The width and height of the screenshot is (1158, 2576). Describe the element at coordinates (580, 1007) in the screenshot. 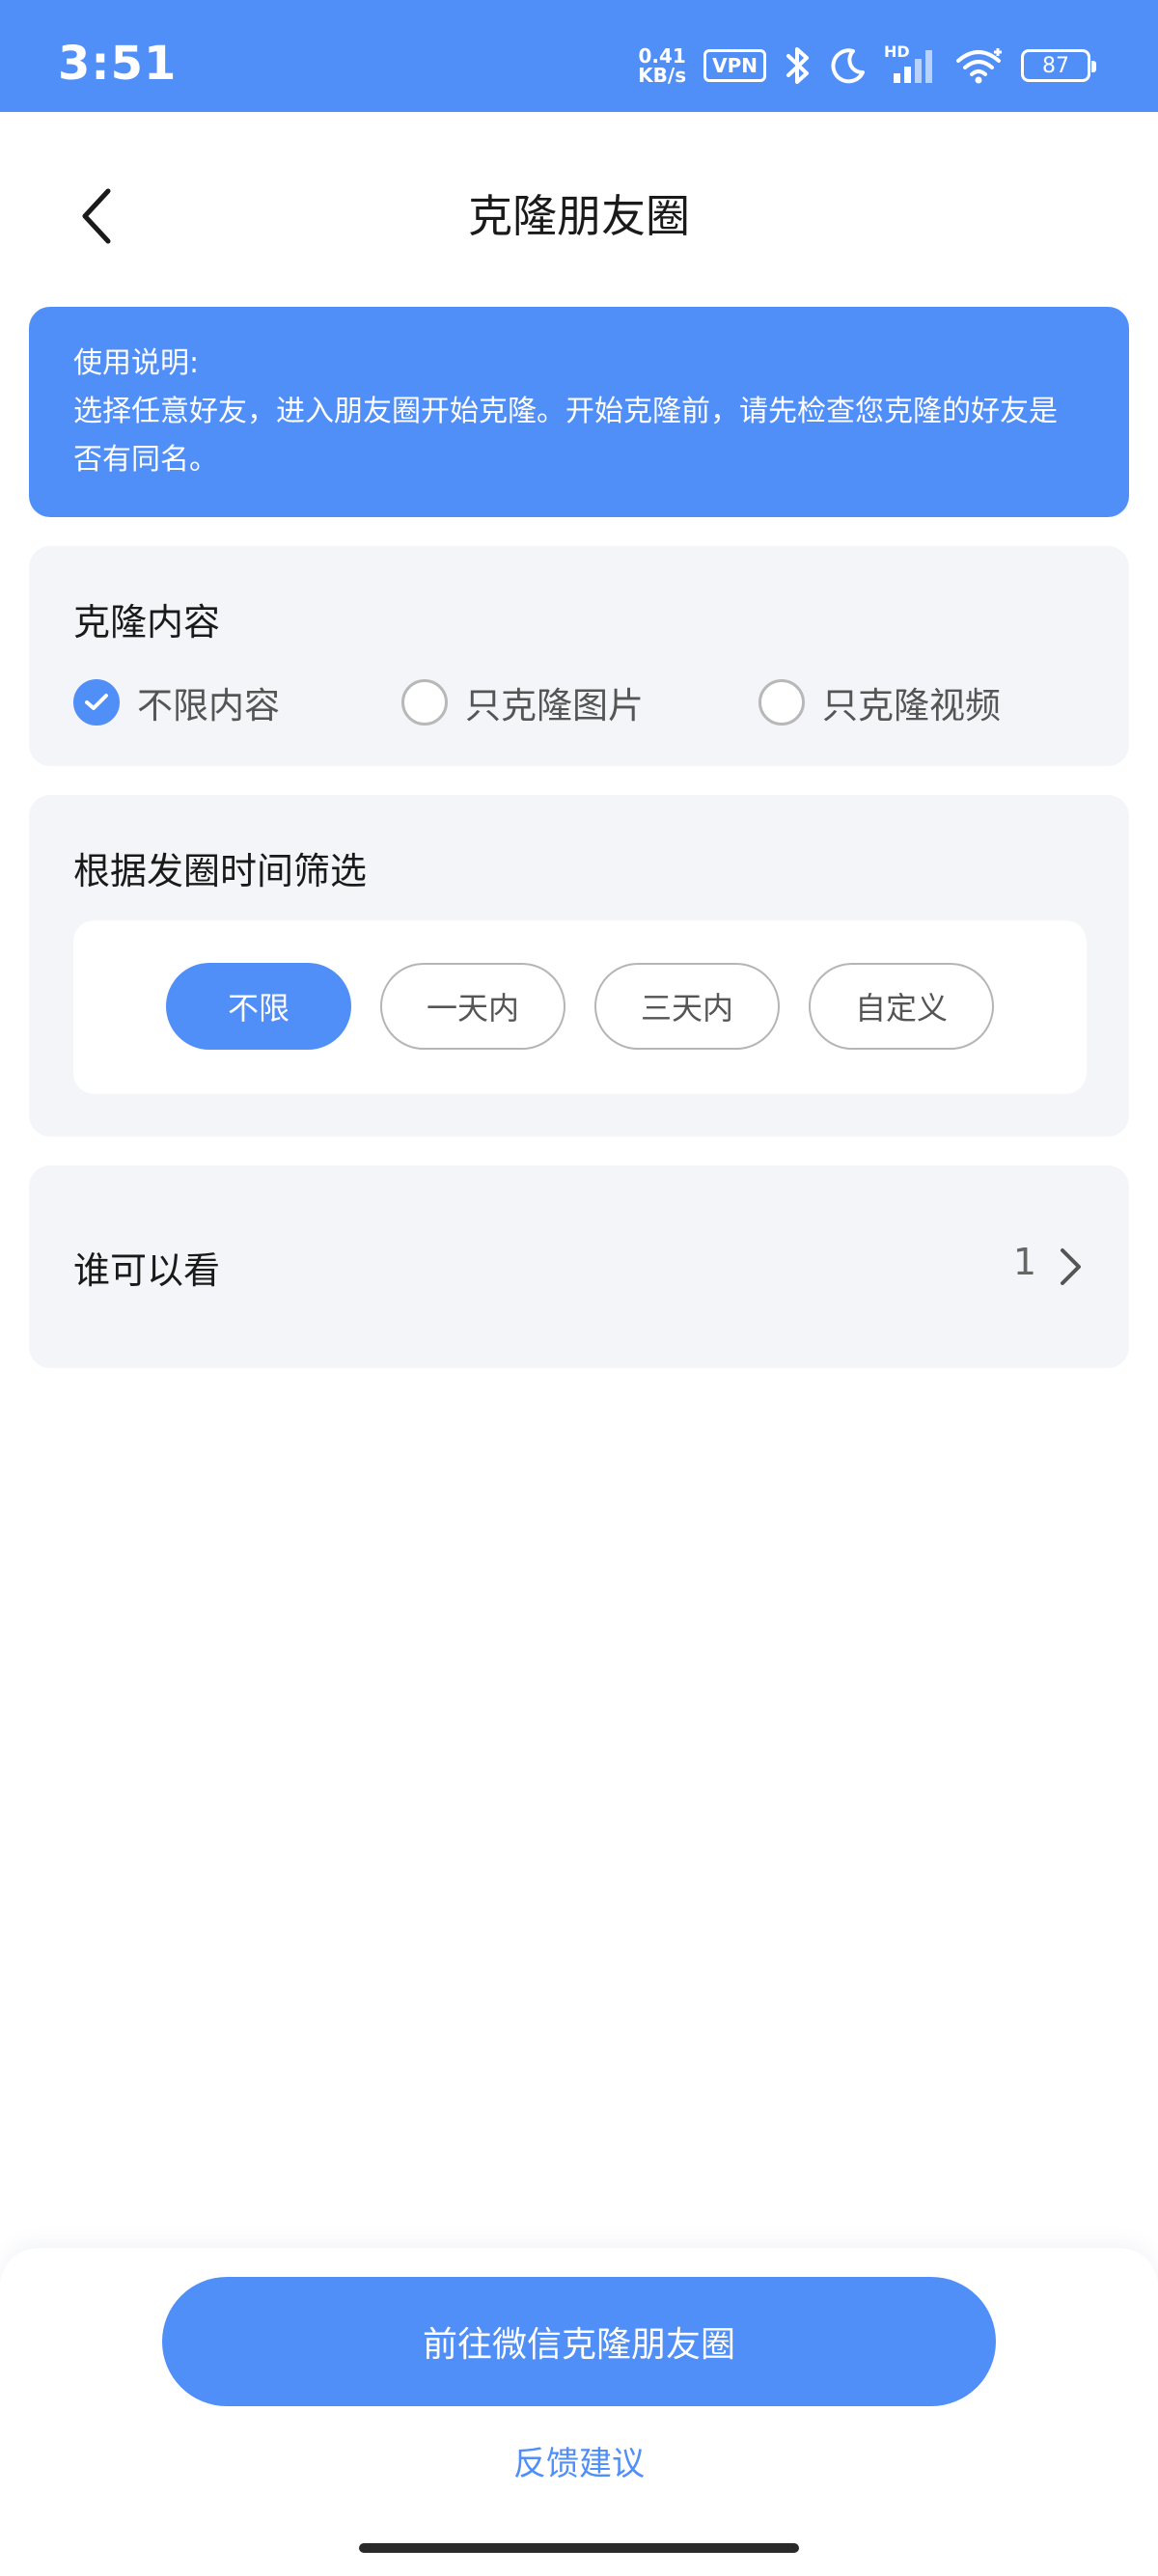

I see `time-filter-options: 不限 一天内 三天内 自定义` at that location.